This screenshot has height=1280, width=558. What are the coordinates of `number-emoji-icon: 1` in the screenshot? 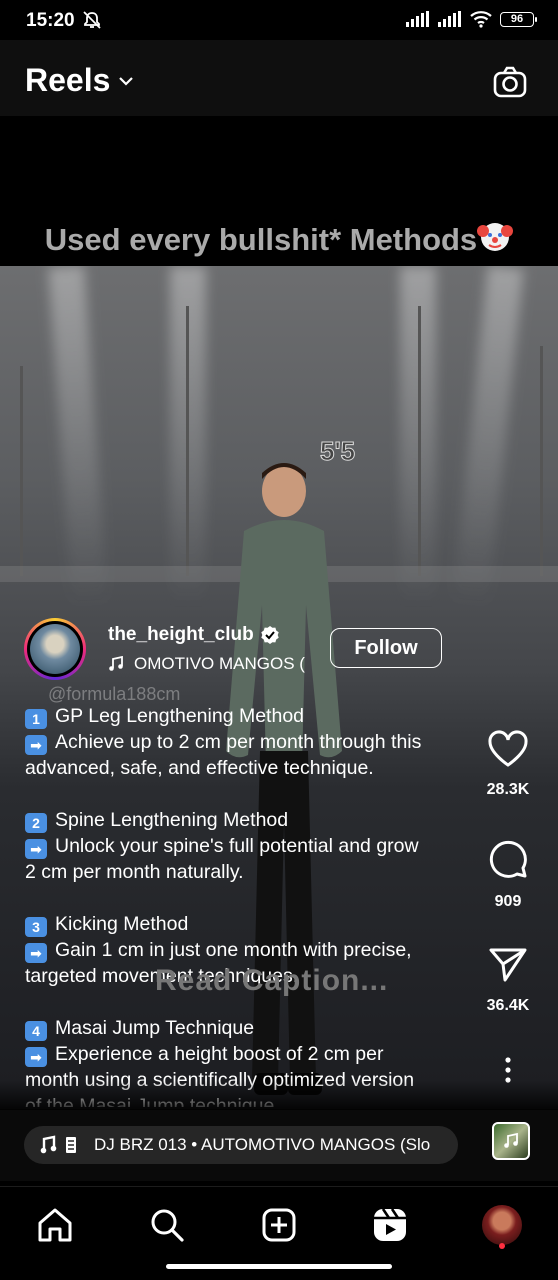 It's located at (36, 719).